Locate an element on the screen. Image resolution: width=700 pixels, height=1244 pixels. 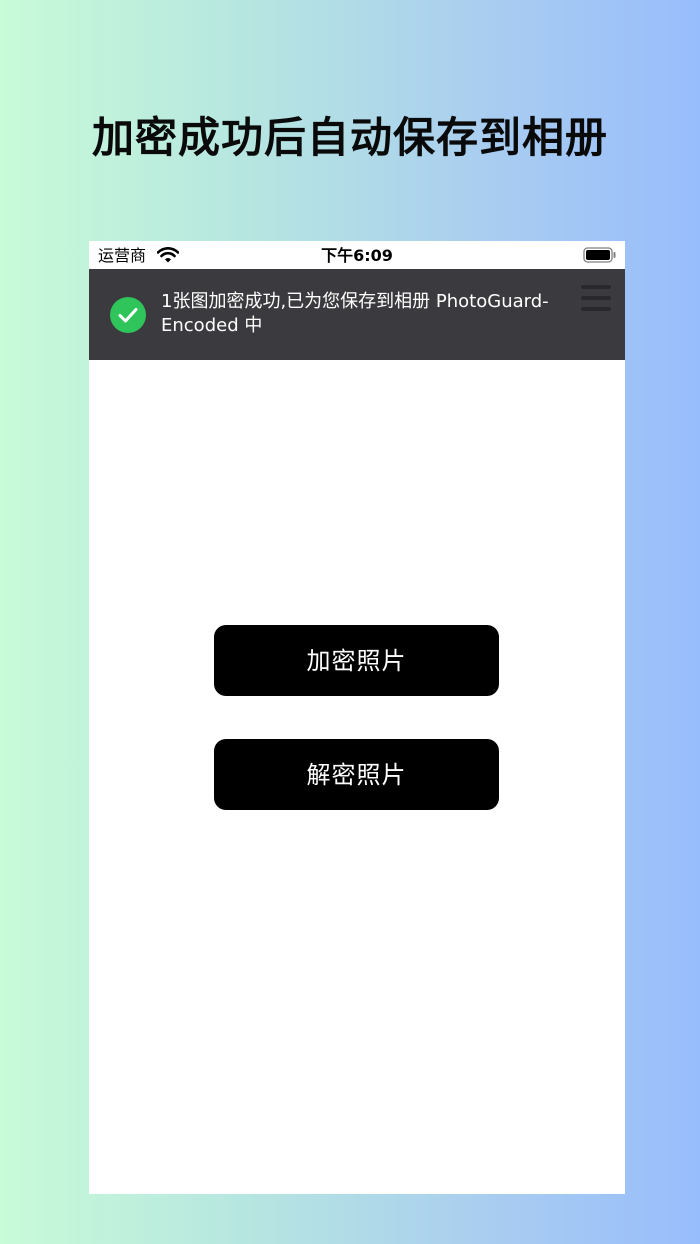
promo-headline: 加密成功后自动保存到相册 is located at coordinates (349, 137).